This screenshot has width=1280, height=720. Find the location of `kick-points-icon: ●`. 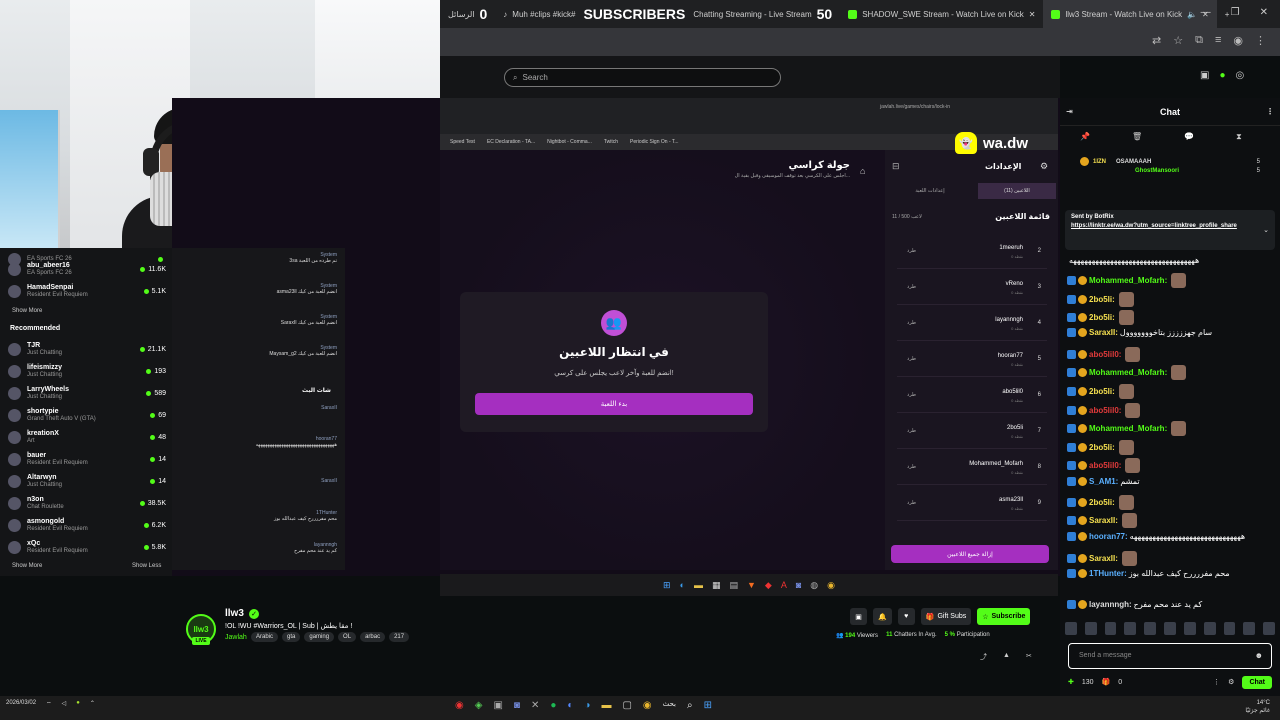

kick-points-icon: ● is located at coordinates (1222, 75).